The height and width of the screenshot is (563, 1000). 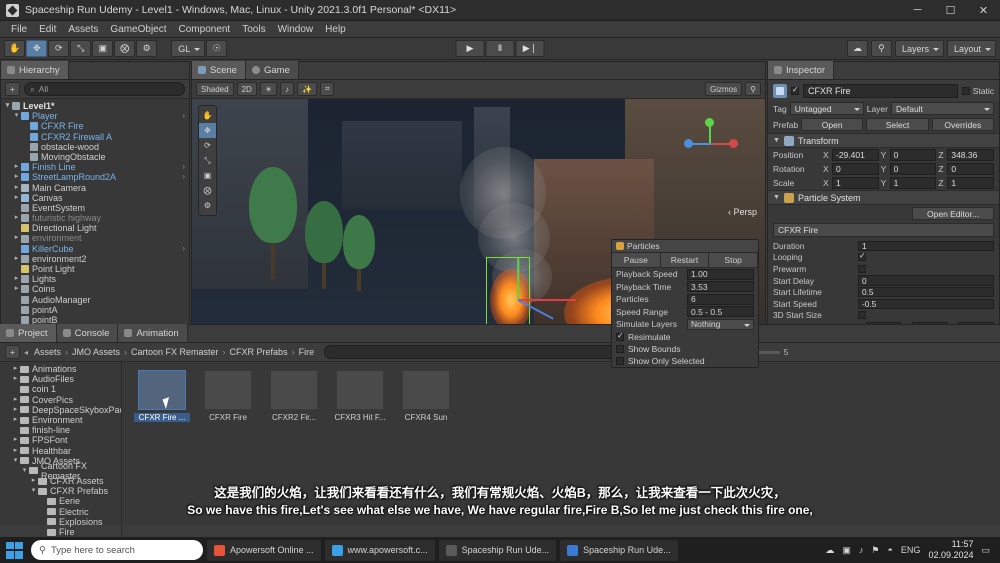 What do you see at coordinates (103, 48) in the screenshot?
I see `rect-tool-button: ▣` at bounding box center [103, 48].